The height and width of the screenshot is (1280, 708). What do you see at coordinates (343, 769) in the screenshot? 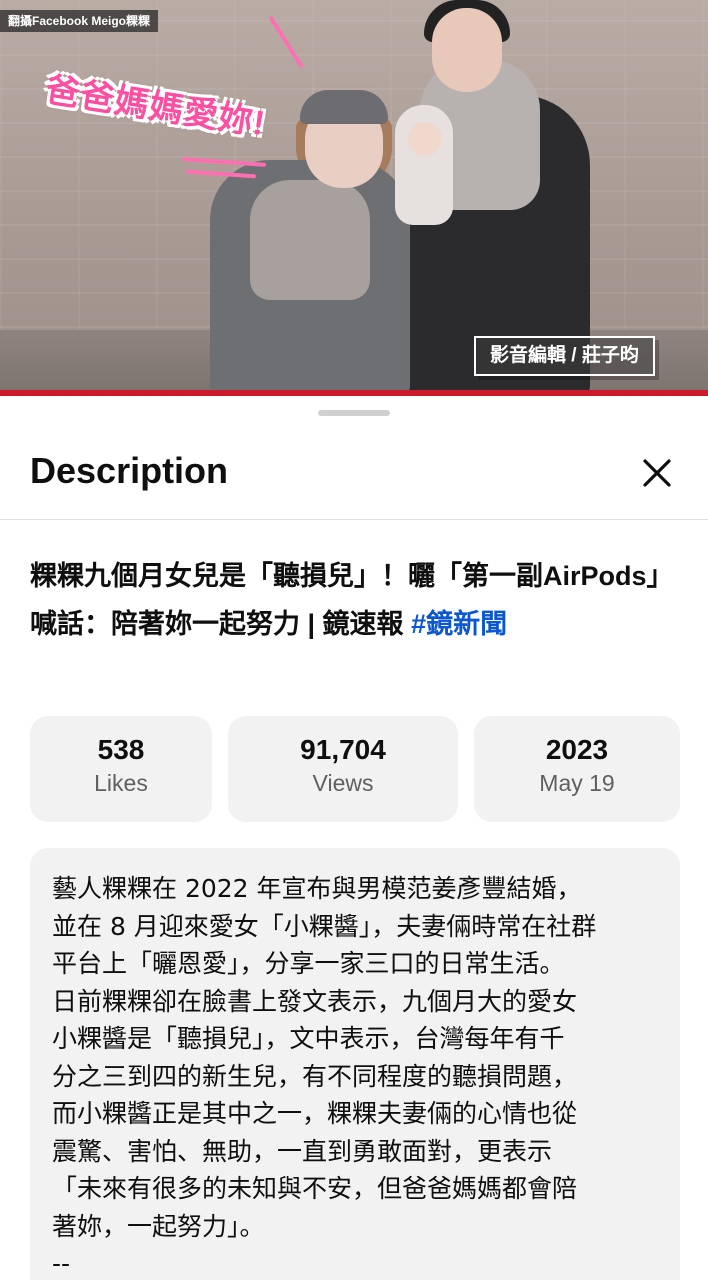
I see `views-stat: 91,704 Views` at bounding box center [343, 769].